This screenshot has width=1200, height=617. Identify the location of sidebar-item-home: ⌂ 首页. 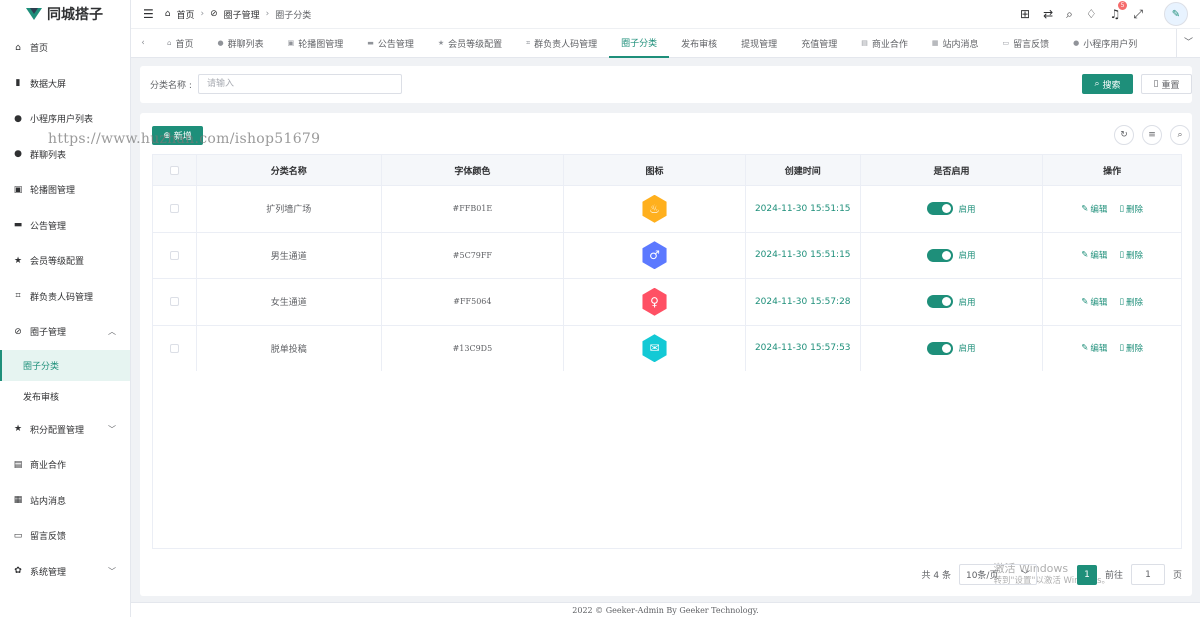
(65, 48).